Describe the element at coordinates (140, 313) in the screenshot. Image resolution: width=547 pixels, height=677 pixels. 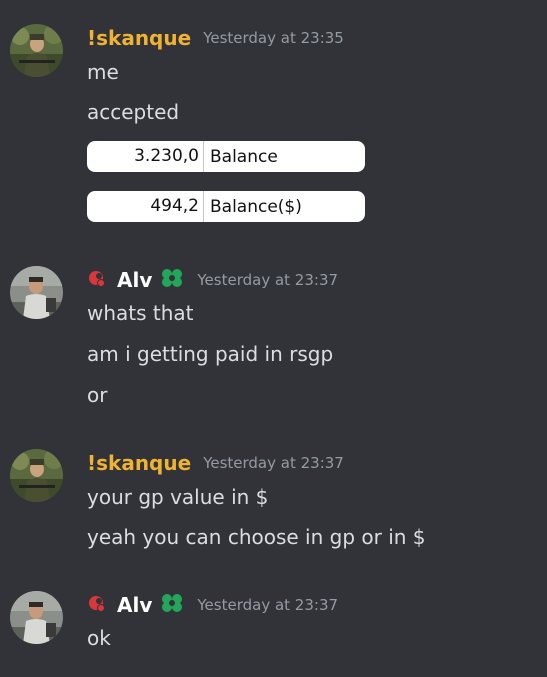
I see `message-text: whats that` at that location.